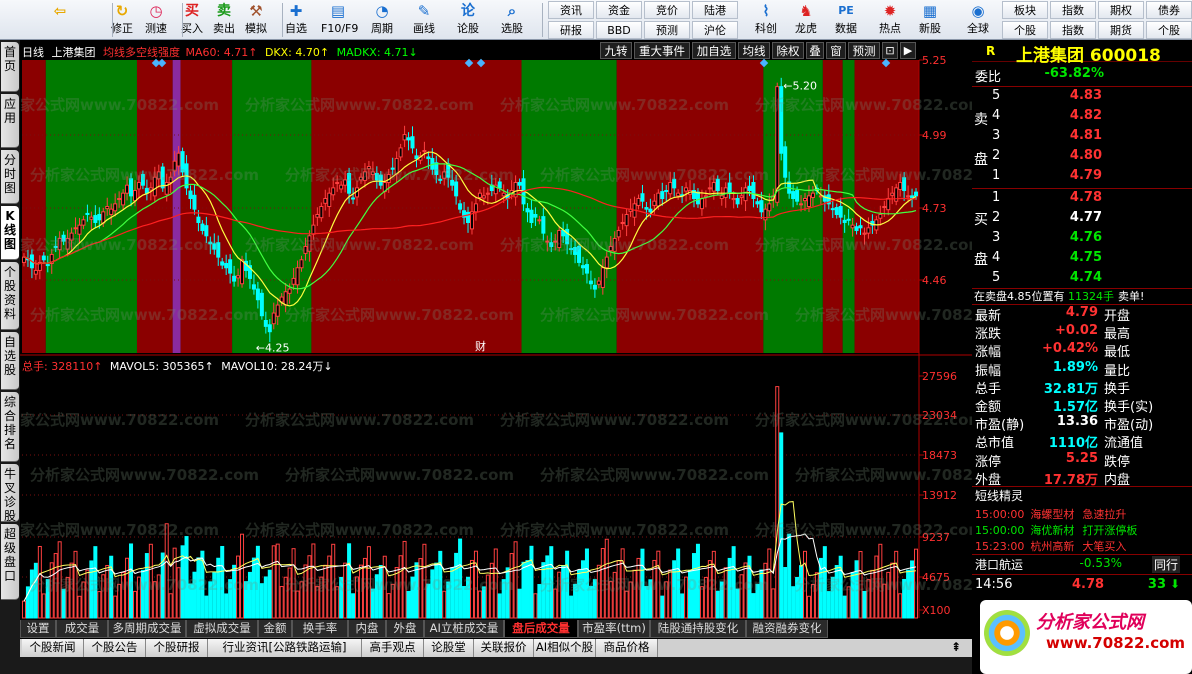 This screenshot has width=1192, height=674. Describe the element at coordinates (698, 629) in the screenshot. I see `indicator-tab-12: 陆股通持股变化` at that location.